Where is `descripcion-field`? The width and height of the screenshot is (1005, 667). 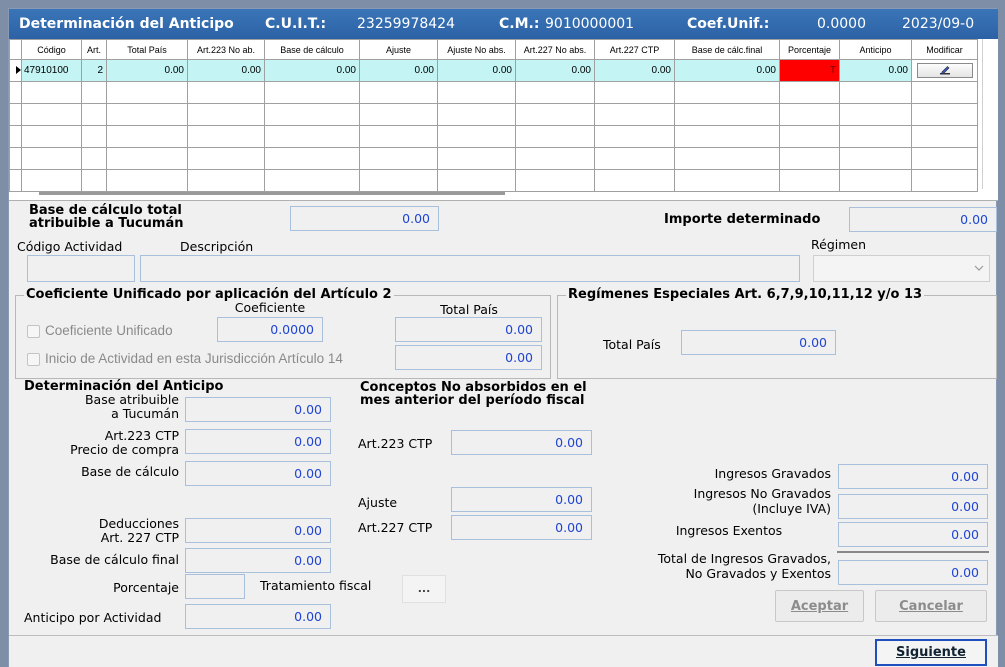
descripcion-field is located at coordinates (470, 268).